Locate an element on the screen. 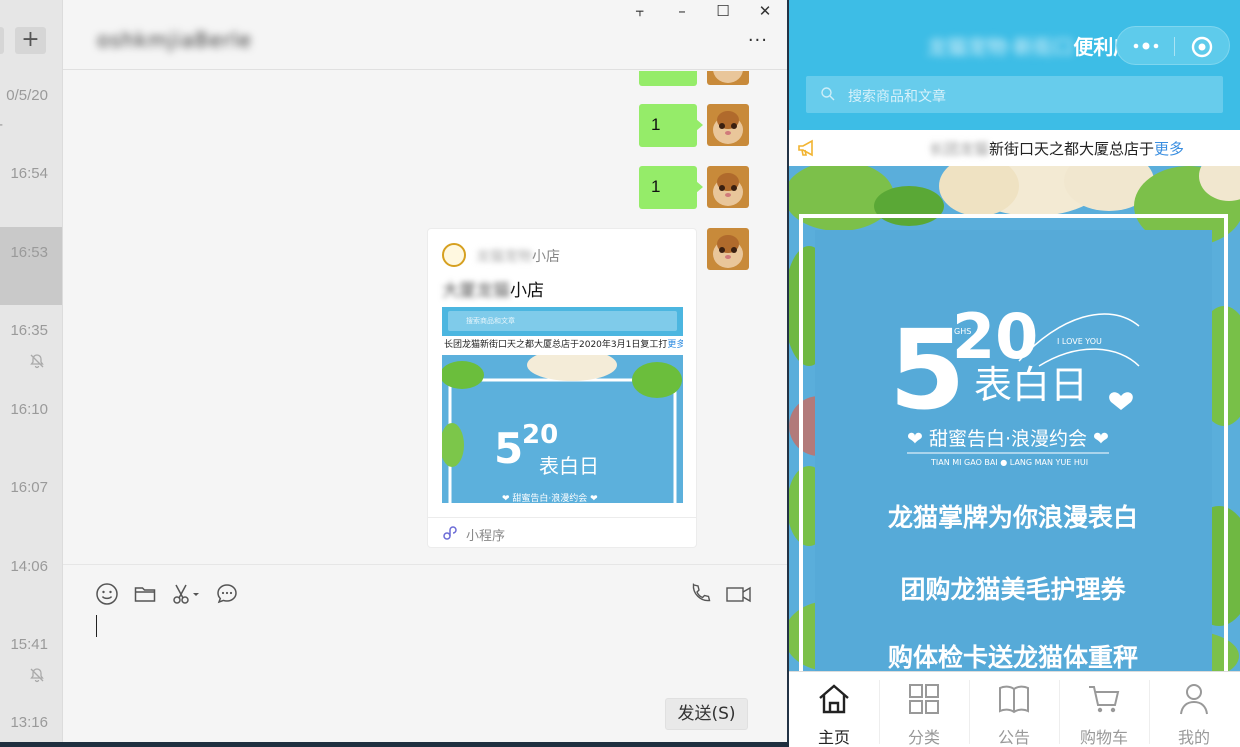  mini-program-navbar: 龙猫宠物·新街口便利店 搜索商品和文章 is located at coordinates (1014, 65).